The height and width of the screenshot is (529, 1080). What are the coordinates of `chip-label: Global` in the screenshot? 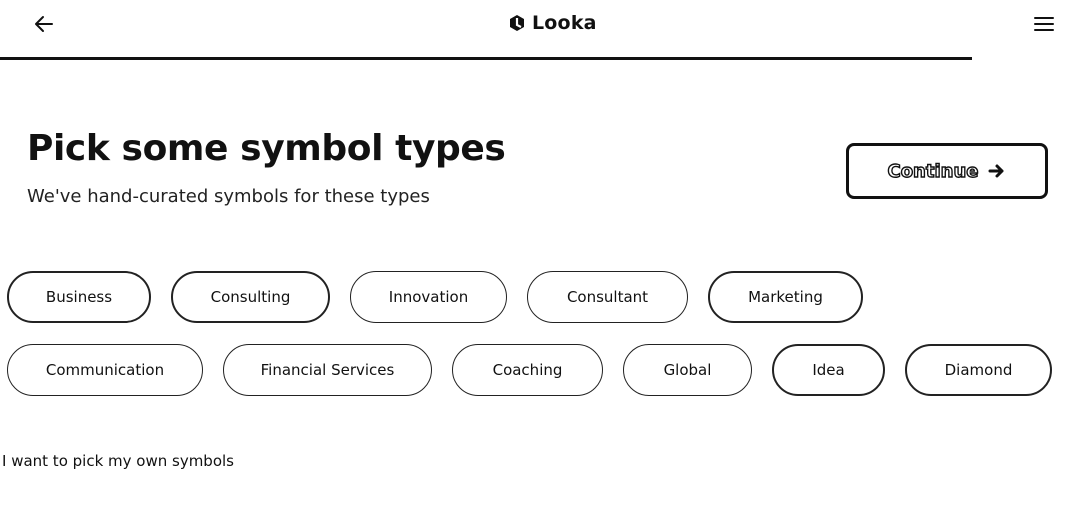 It's located at (687, 370).